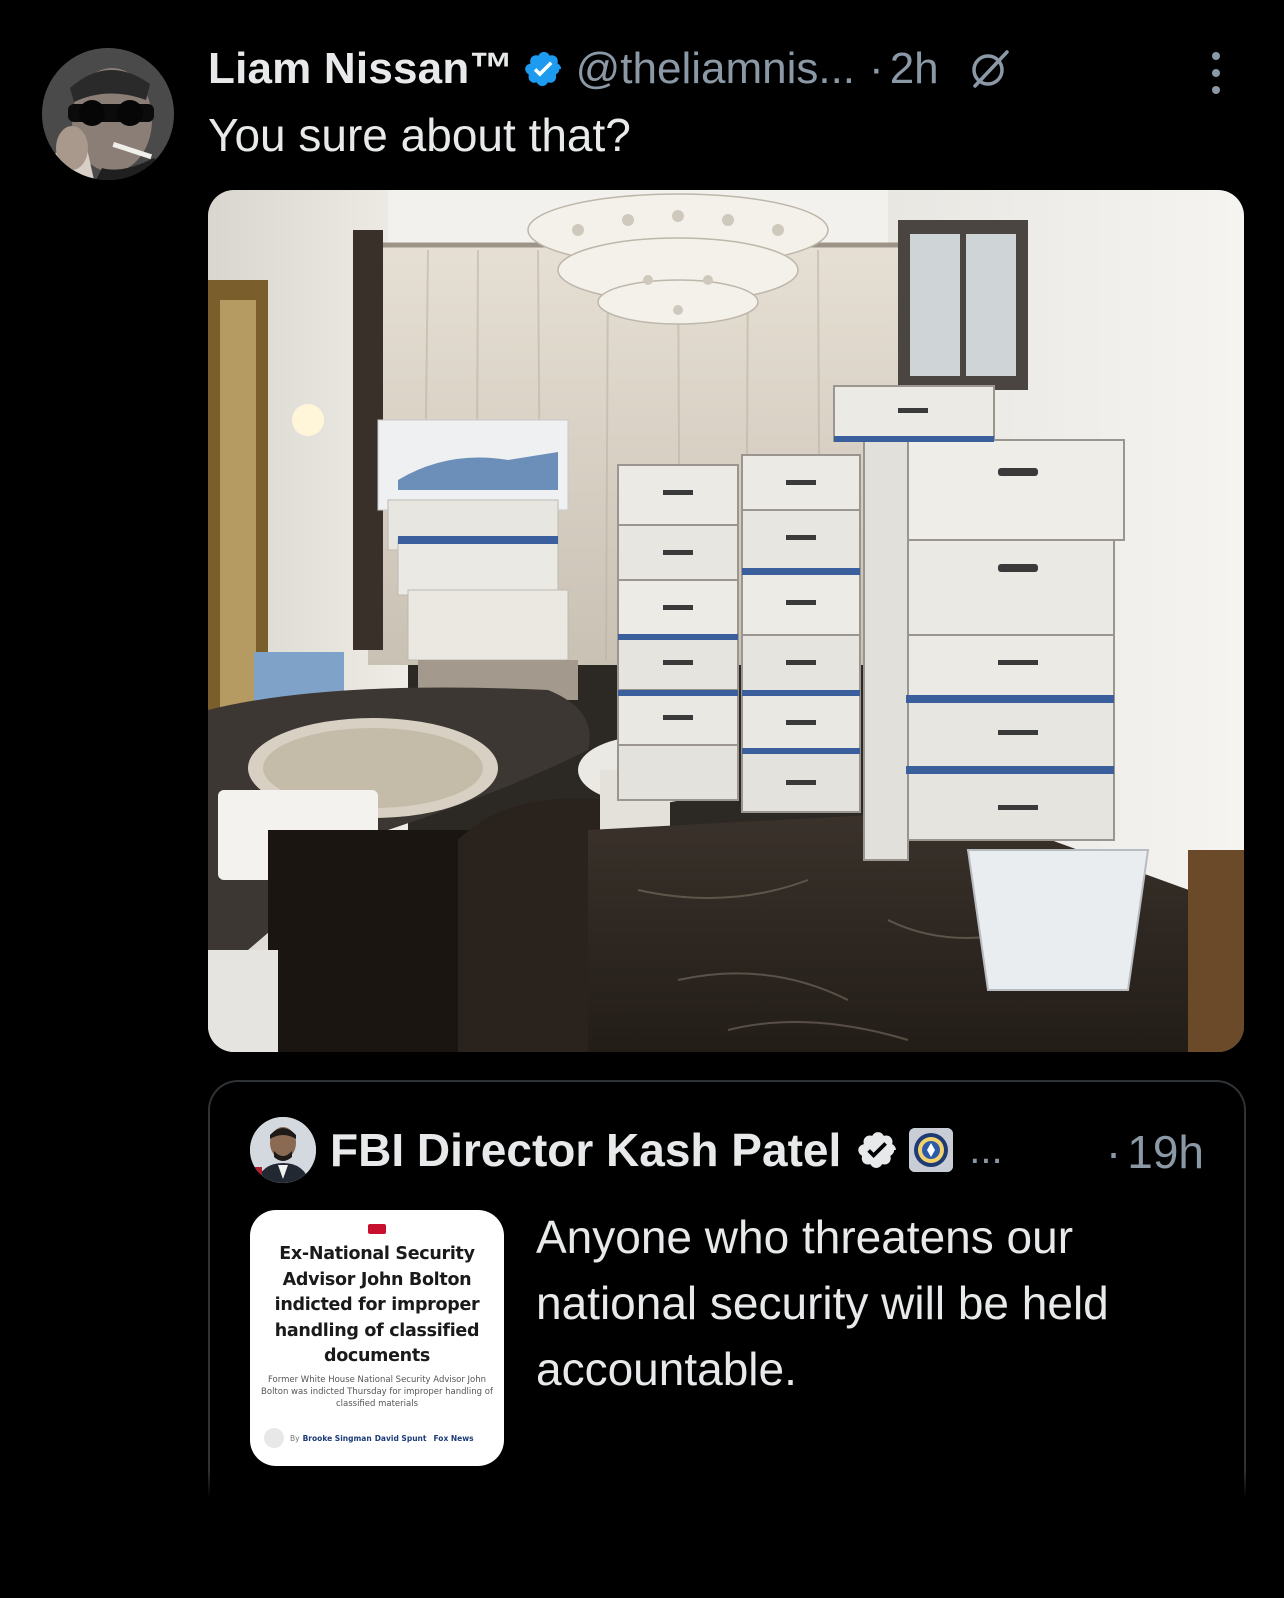 The width and height of the screenshot is (1284, 1598). What do you see at coordinates (400, 1438) in the screenshot?
I see `byline-author-2: David Spunt` at bounding box center [400, 1438].